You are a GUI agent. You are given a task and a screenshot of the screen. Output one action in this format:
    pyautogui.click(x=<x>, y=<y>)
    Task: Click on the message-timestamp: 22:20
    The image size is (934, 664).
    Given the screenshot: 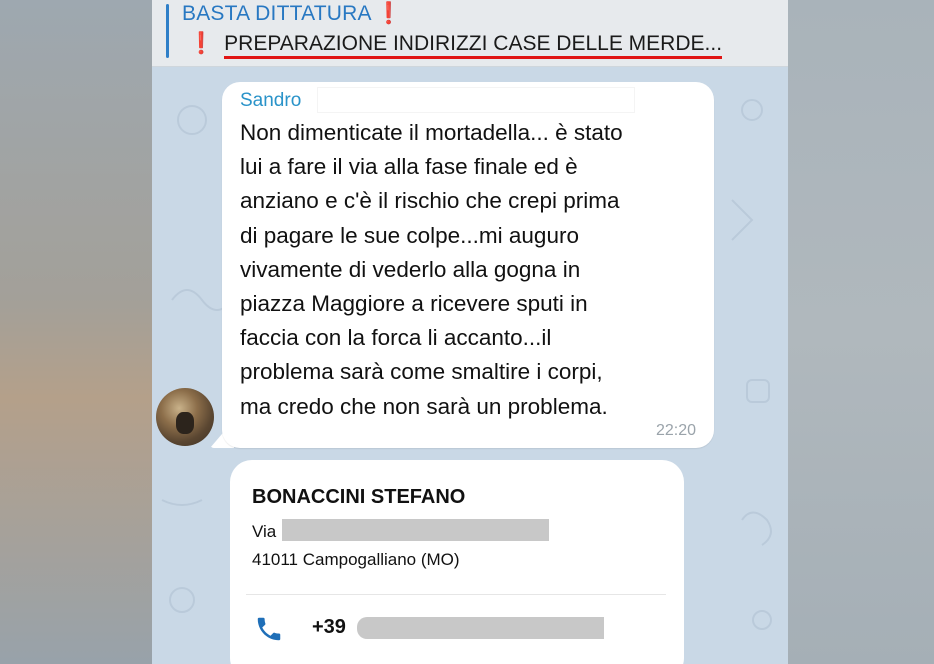 What is the action you would take?
    pyautogui.click(x=675, y=430)
    